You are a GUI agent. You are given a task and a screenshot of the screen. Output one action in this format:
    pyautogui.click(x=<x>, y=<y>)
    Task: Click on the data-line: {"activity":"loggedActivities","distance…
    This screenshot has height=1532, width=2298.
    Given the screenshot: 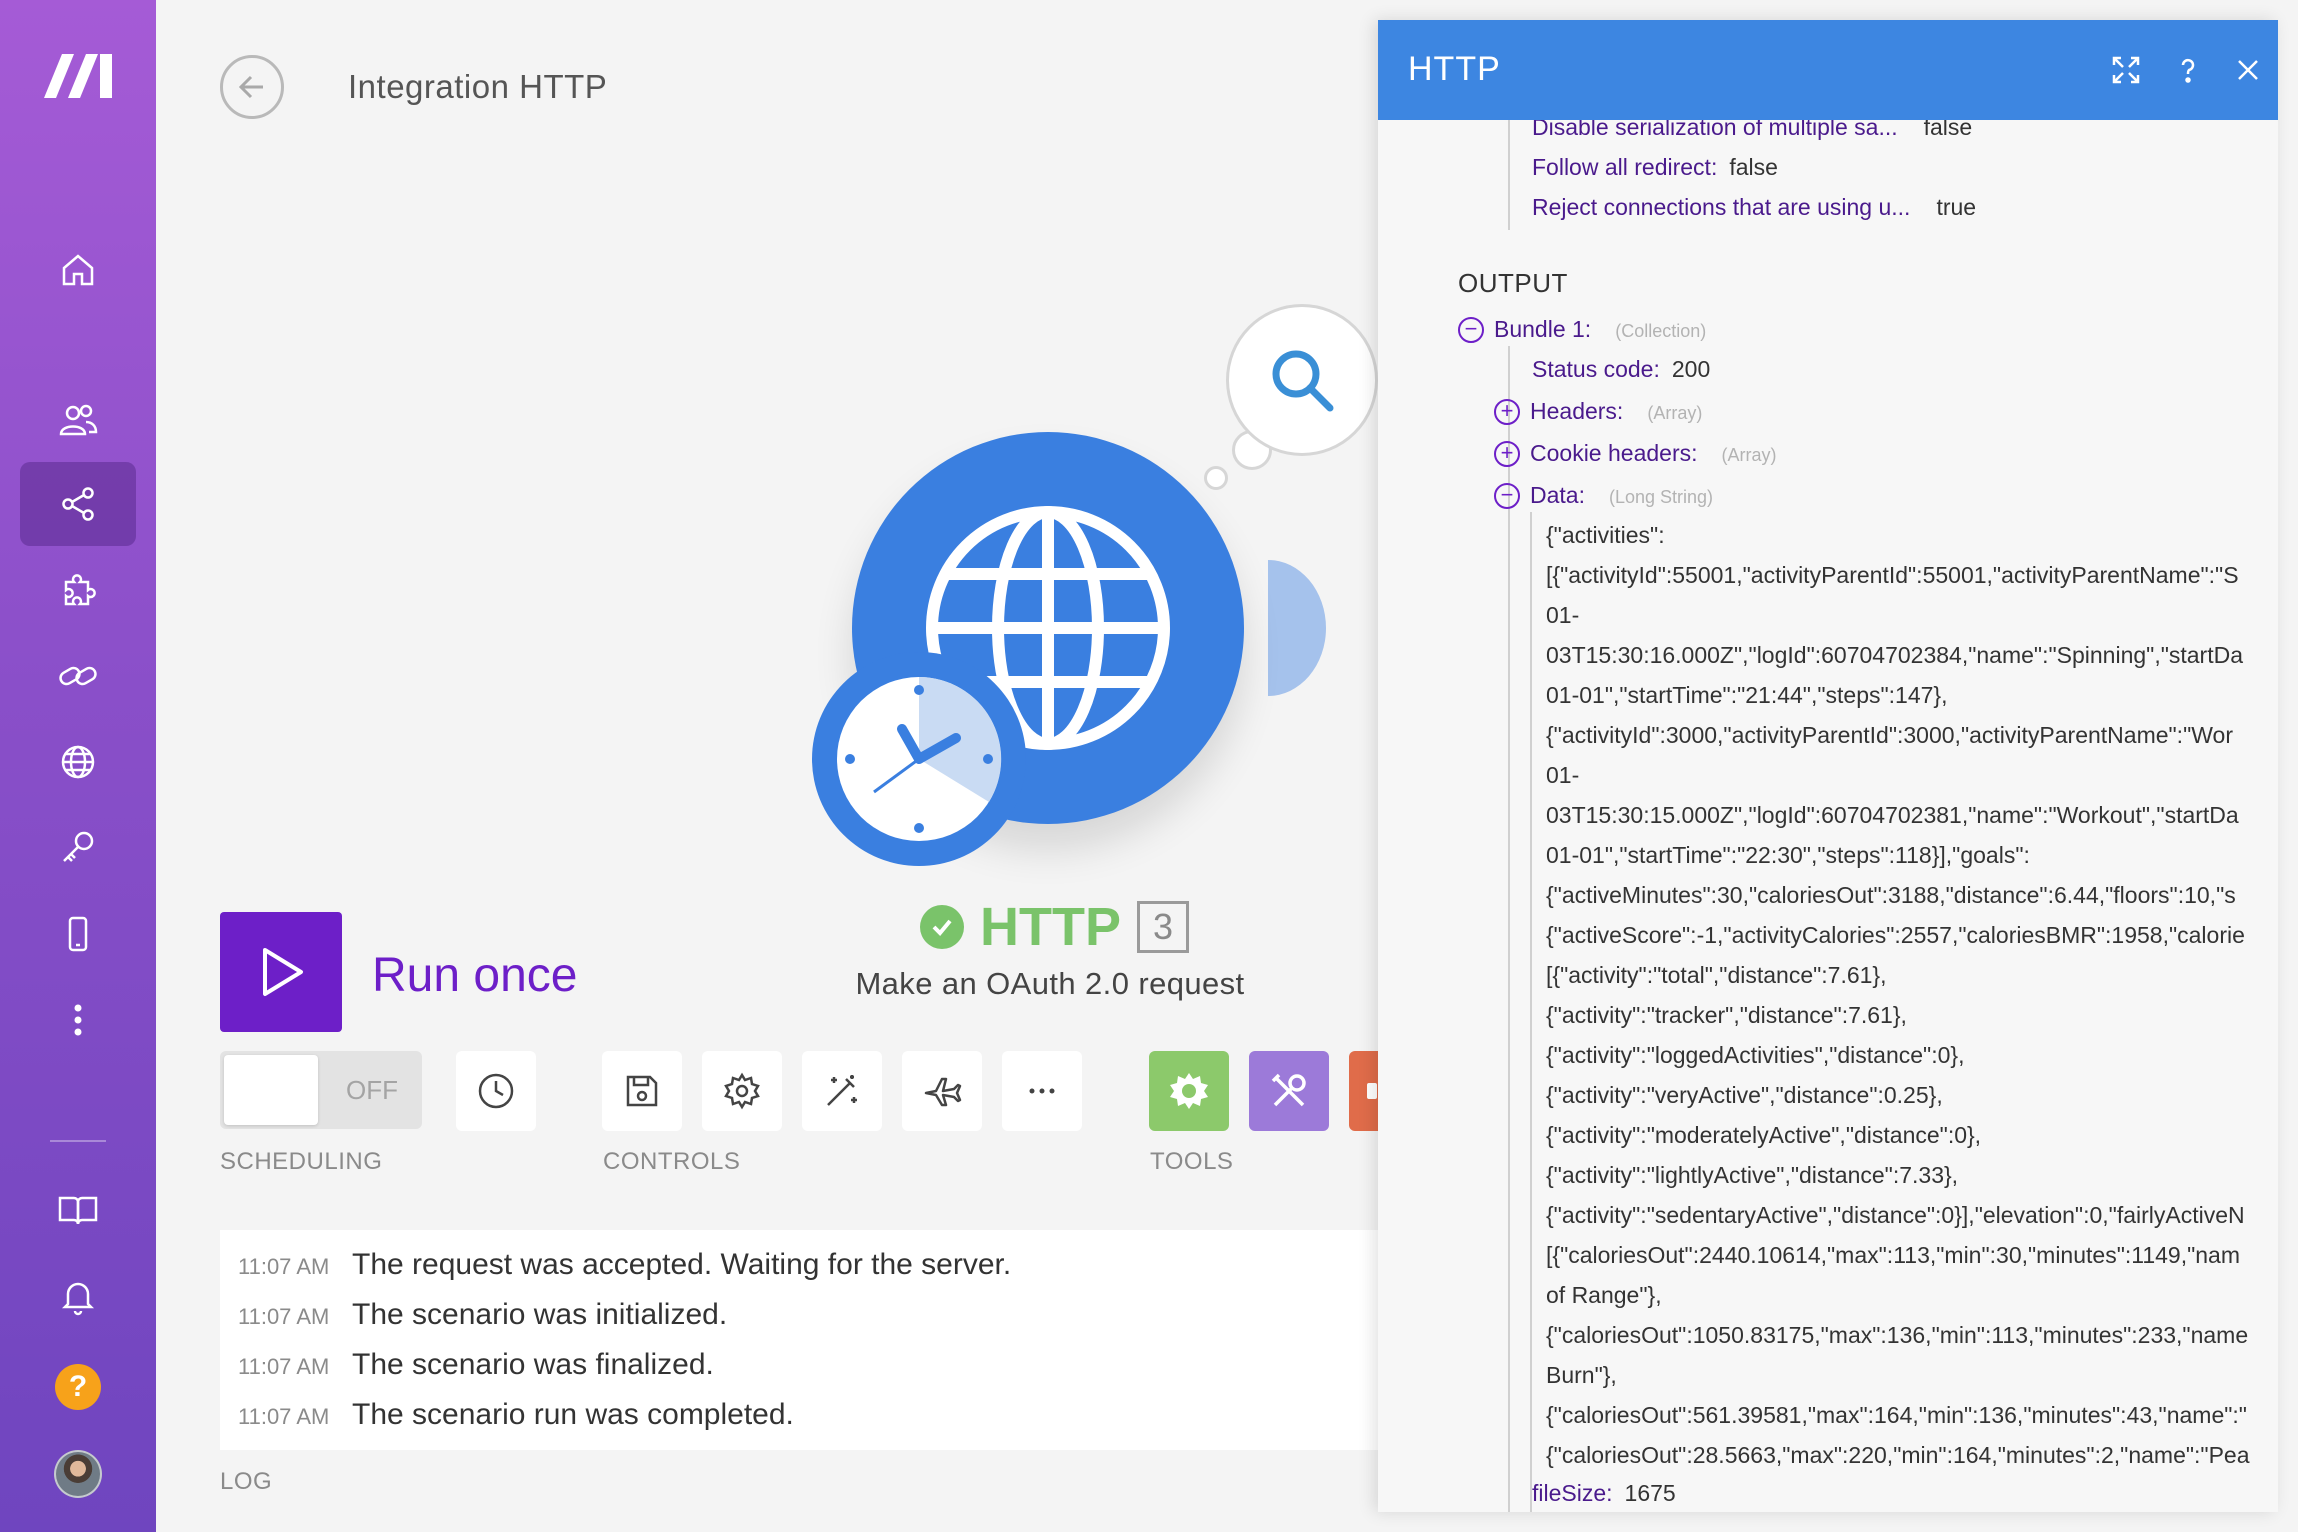 What is the action you would take?
    pyautogui.click(x=1755, y=1055)
    